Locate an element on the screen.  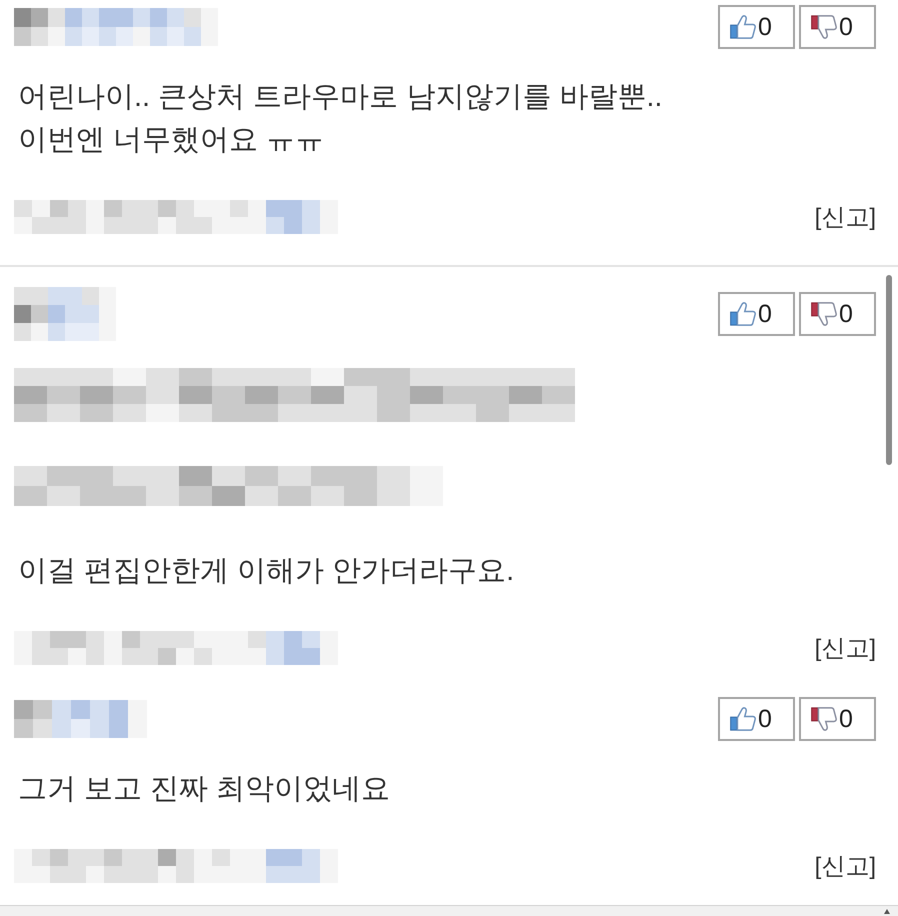
comment-text: 이걸 편집안한게 이해가 안가더라구요. is located at coordinates (266, 571).